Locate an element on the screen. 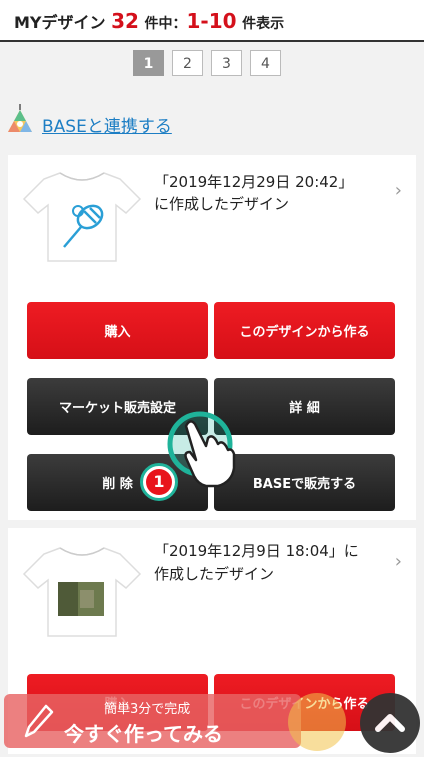 Image resolution: width=424 pixels, height=757 pixels. base-tent-icon is located at coordinates (20, 118).